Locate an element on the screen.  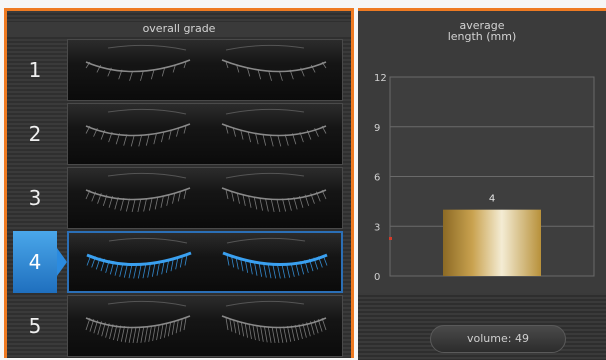
chart-y-tick-label: 9 is located at coordinates (377, 128).